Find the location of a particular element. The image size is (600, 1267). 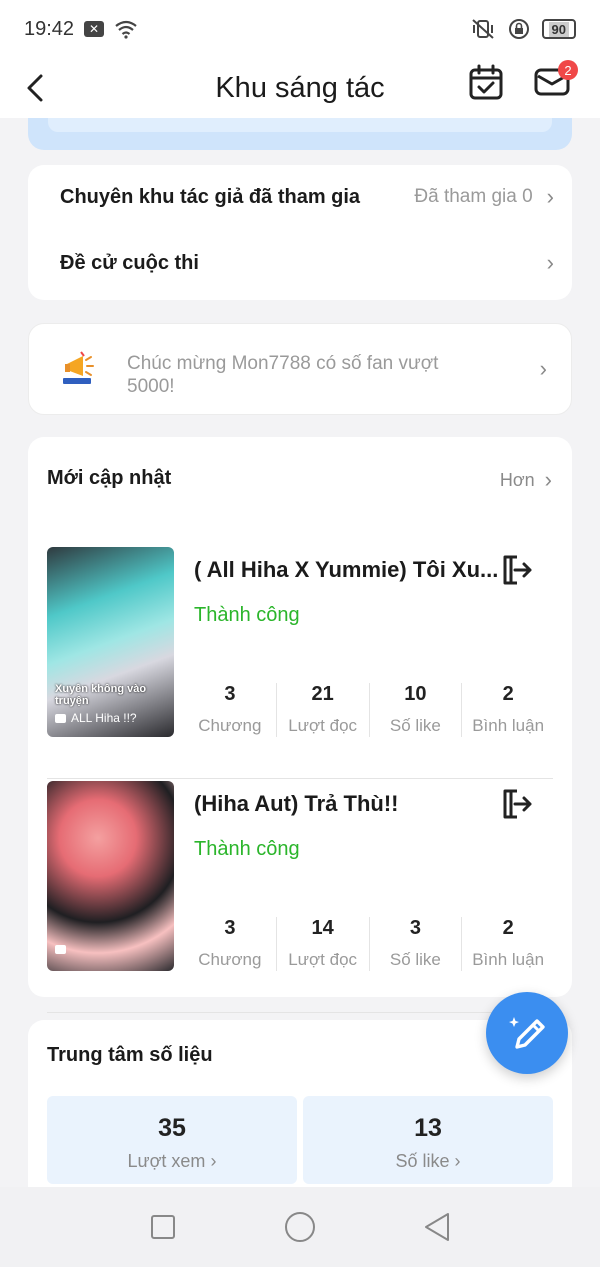

chevron-left-icon is located at coordinates (35, 88).